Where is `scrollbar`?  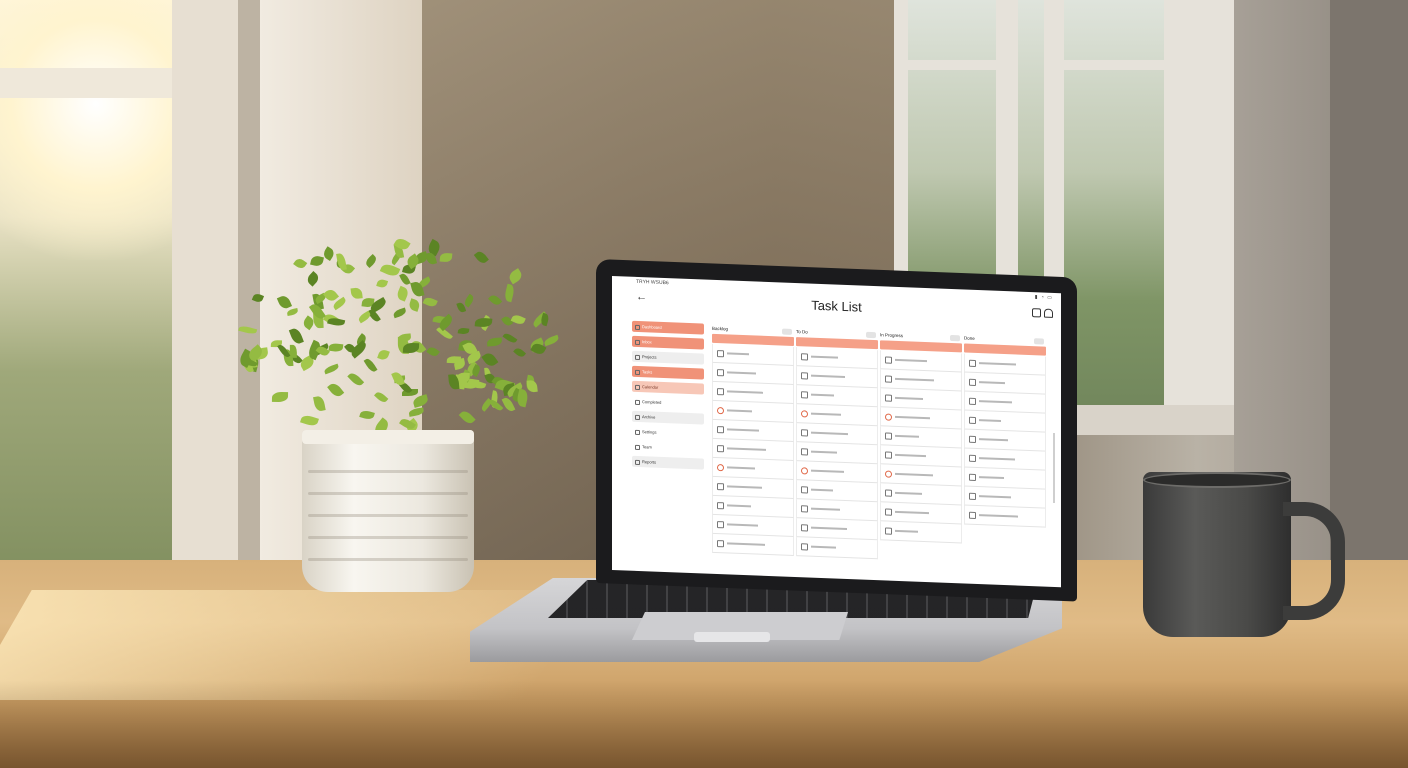 scrollbar is located at coordinates (1054, 468).